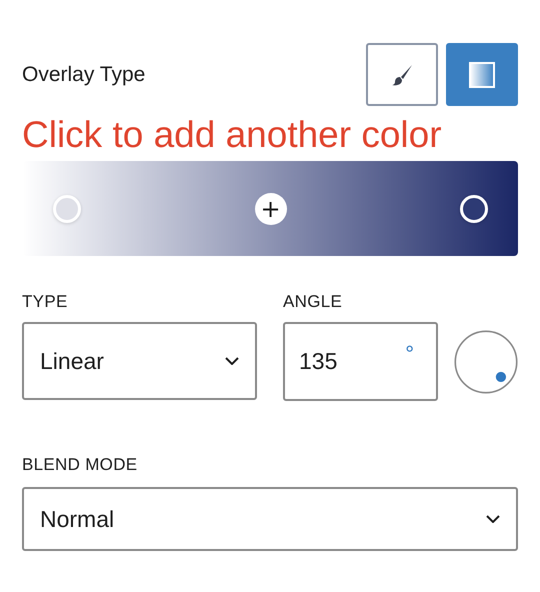 The image size is (540, 592). What do you see at coordinates (270, 208) in the screenshot?
I see `add-stop-button: +` at bounding box center [270, 208].